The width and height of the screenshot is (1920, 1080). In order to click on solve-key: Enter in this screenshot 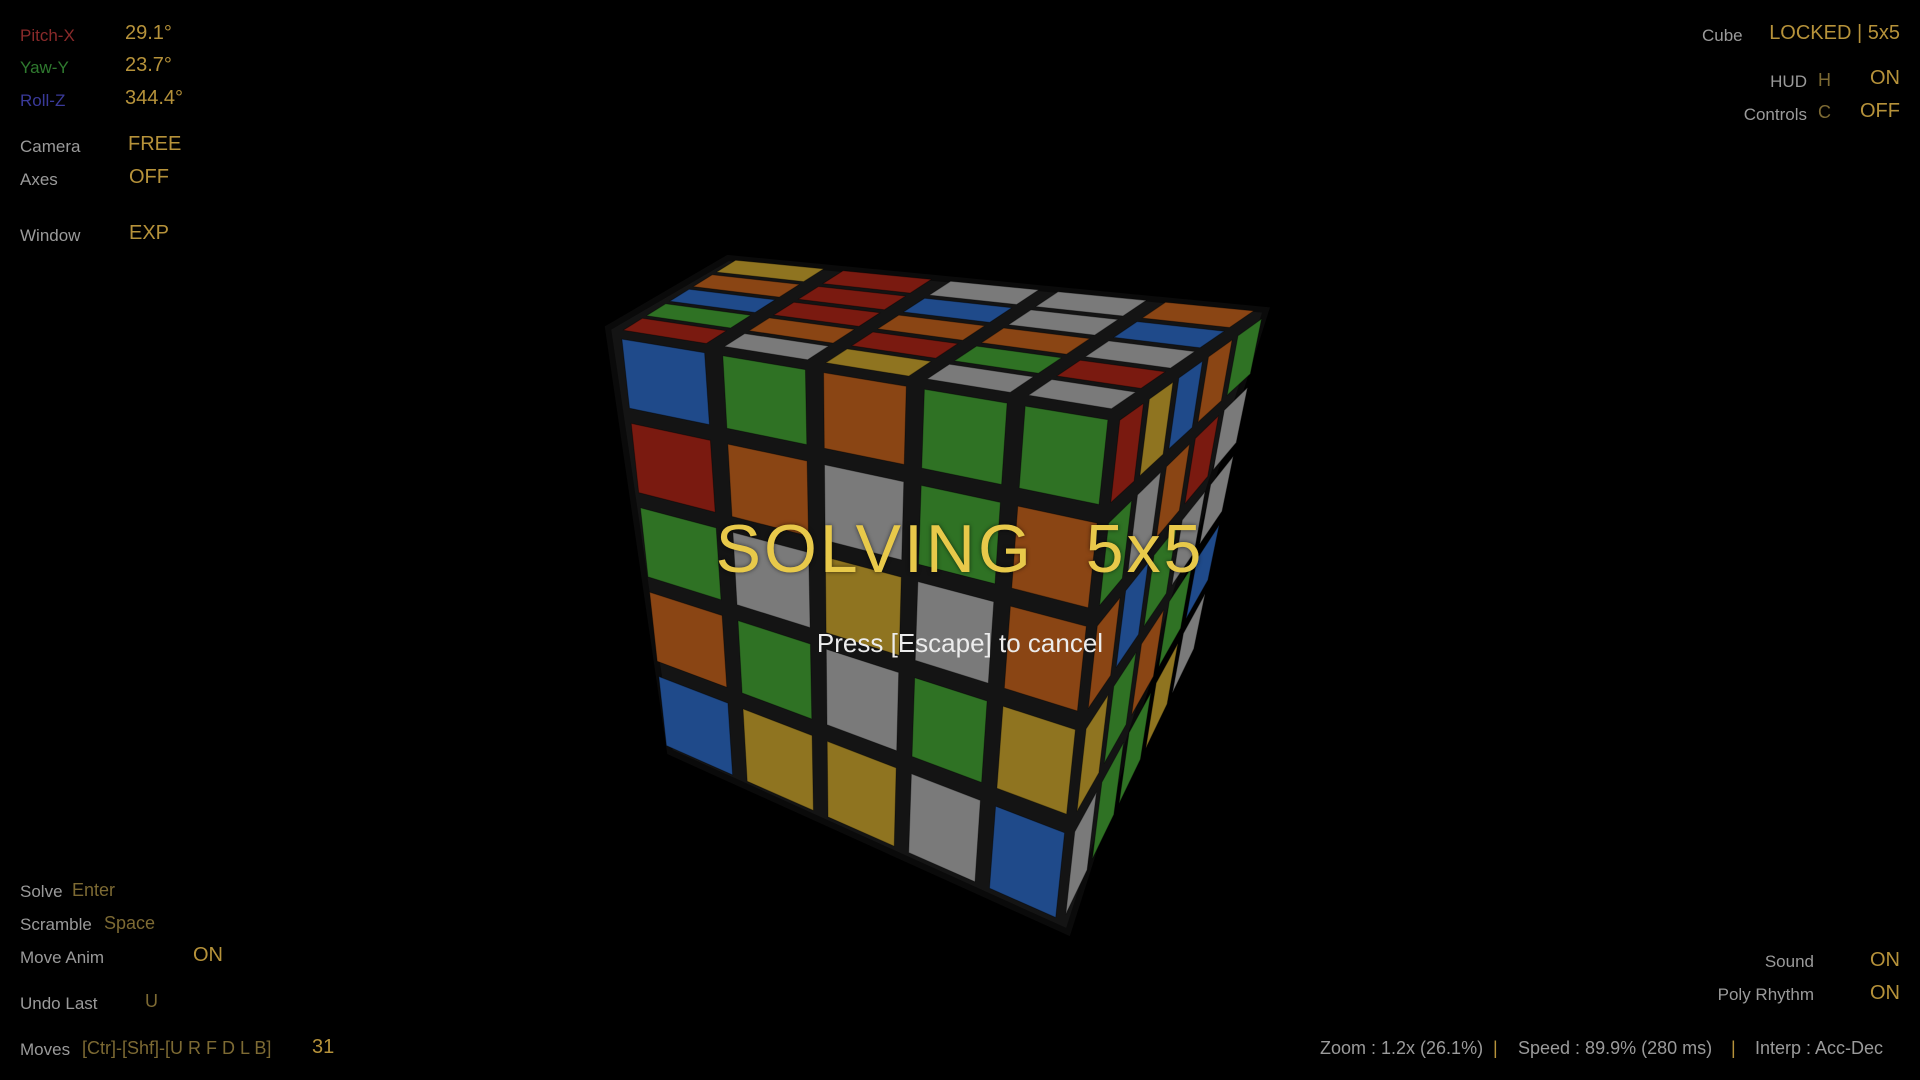, I will do `click(93, 890)`.